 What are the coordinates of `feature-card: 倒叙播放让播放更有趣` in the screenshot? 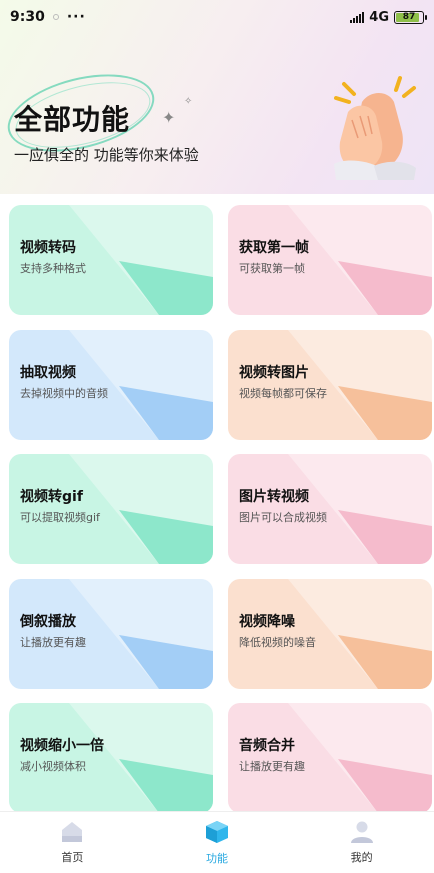 It's located at (111, 633).